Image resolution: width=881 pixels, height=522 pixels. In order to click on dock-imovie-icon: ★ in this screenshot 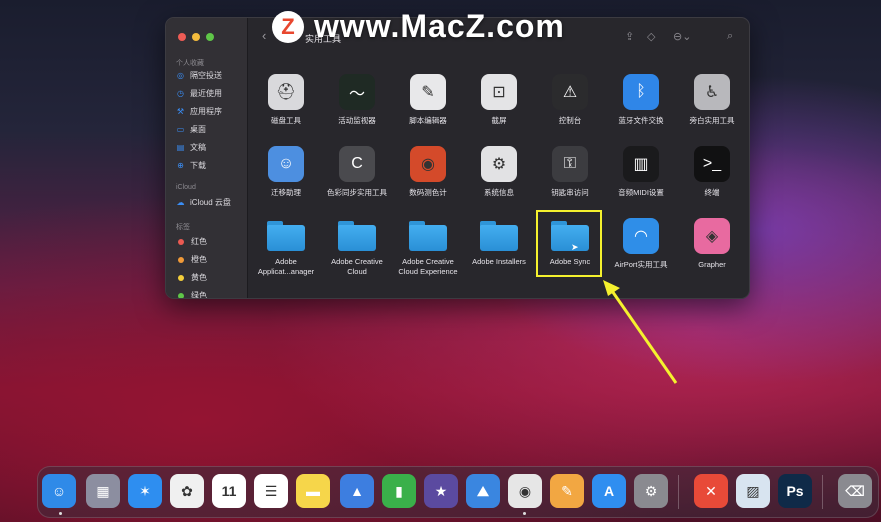, I will do `click(441, 491)`.